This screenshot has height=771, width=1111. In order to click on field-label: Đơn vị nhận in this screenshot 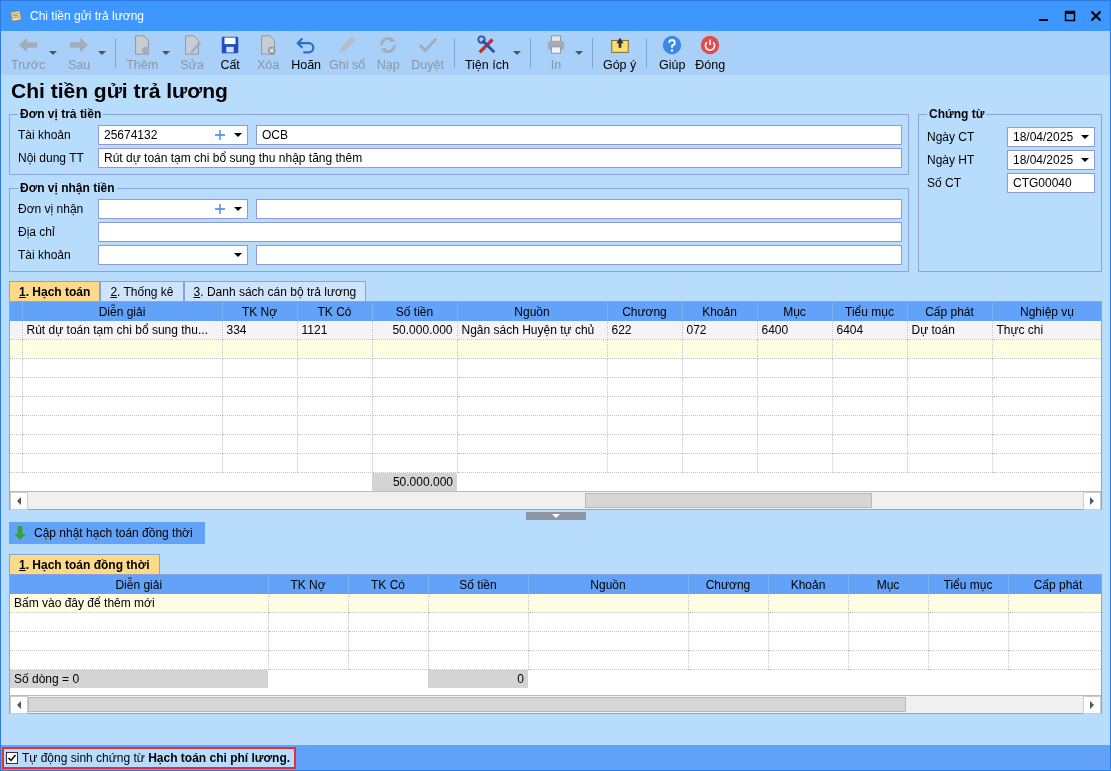, I will do `click(51, 209)`.